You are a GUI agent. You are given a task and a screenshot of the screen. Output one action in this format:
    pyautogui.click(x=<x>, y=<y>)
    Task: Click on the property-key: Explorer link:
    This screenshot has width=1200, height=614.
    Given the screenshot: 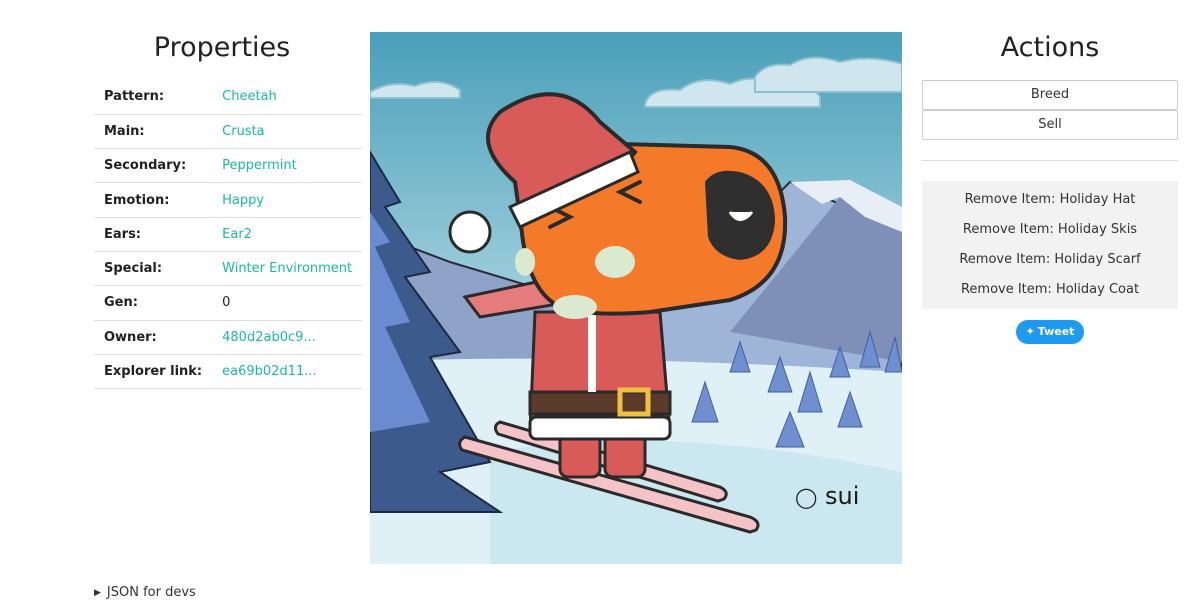 What is the action you would take?
    pyautogui.click(x=153, y=372)
    